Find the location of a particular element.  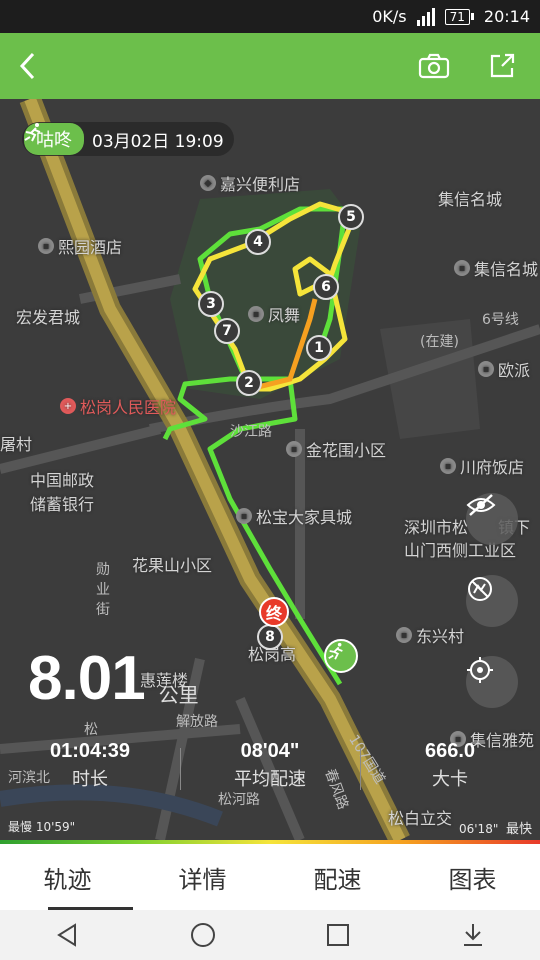

poi-jixin2: ▪ 集信名城 is located at coordinates (496, 268).